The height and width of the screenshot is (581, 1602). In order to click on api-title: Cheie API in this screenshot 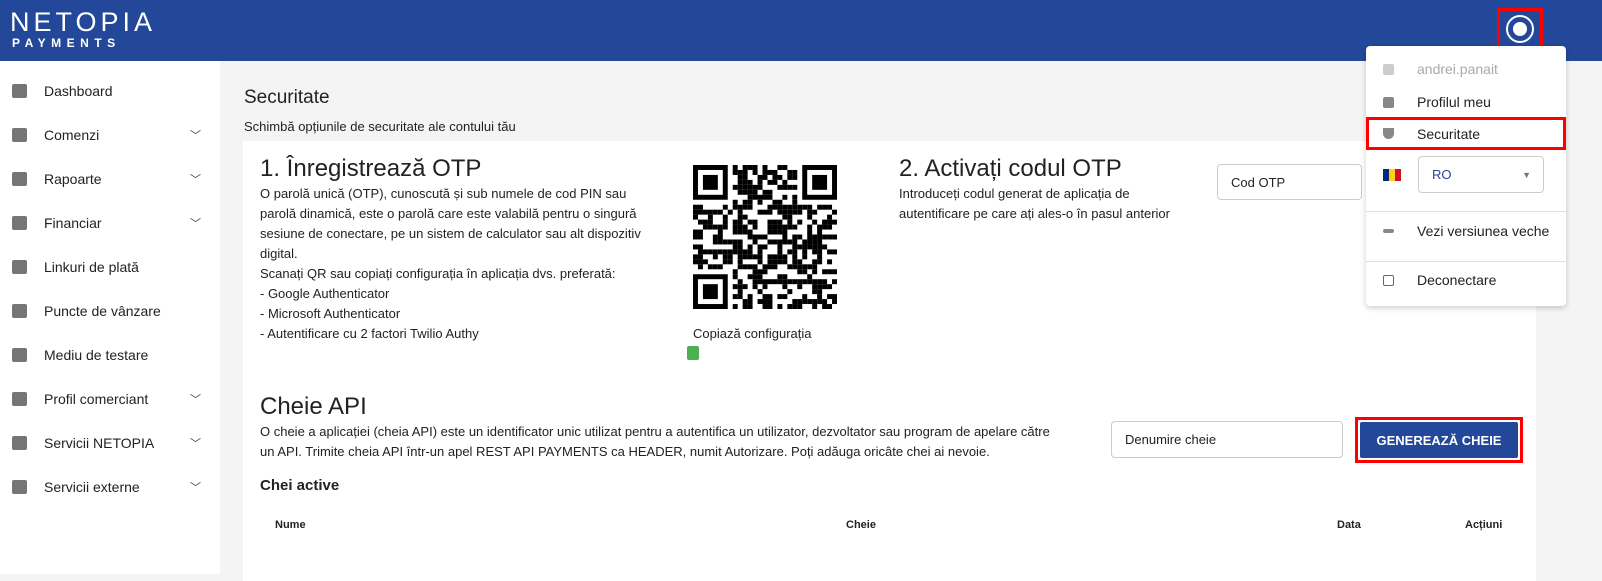, I will do `click(313, 406)`.